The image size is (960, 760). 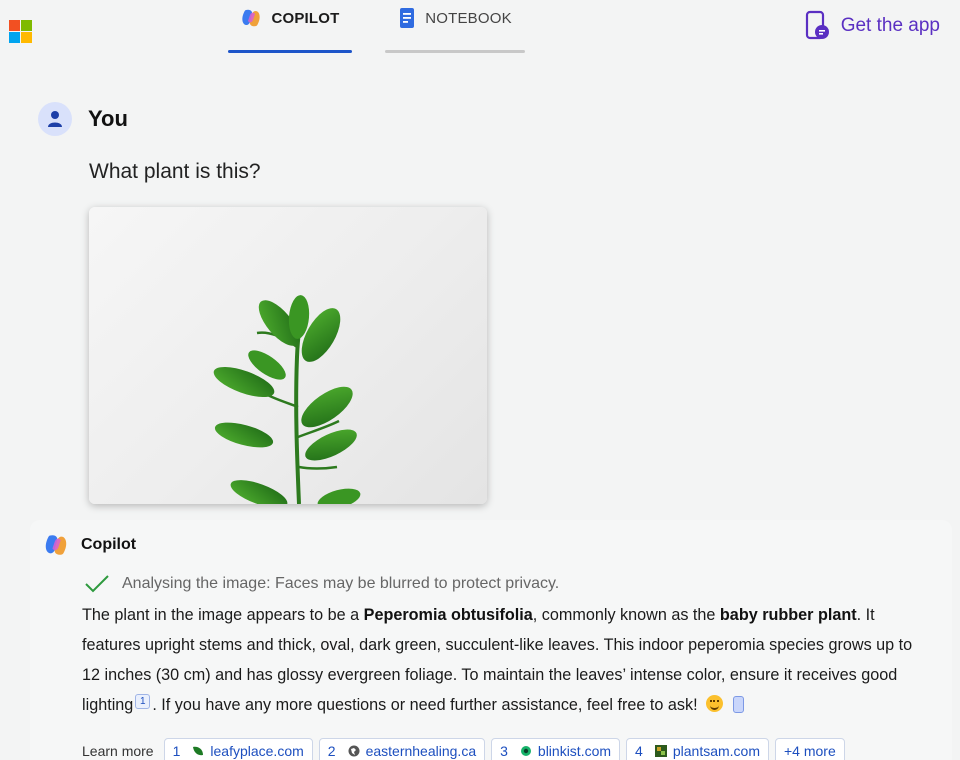 I want to click on learn-more-label: Learn more, so click(x=118, y=751).